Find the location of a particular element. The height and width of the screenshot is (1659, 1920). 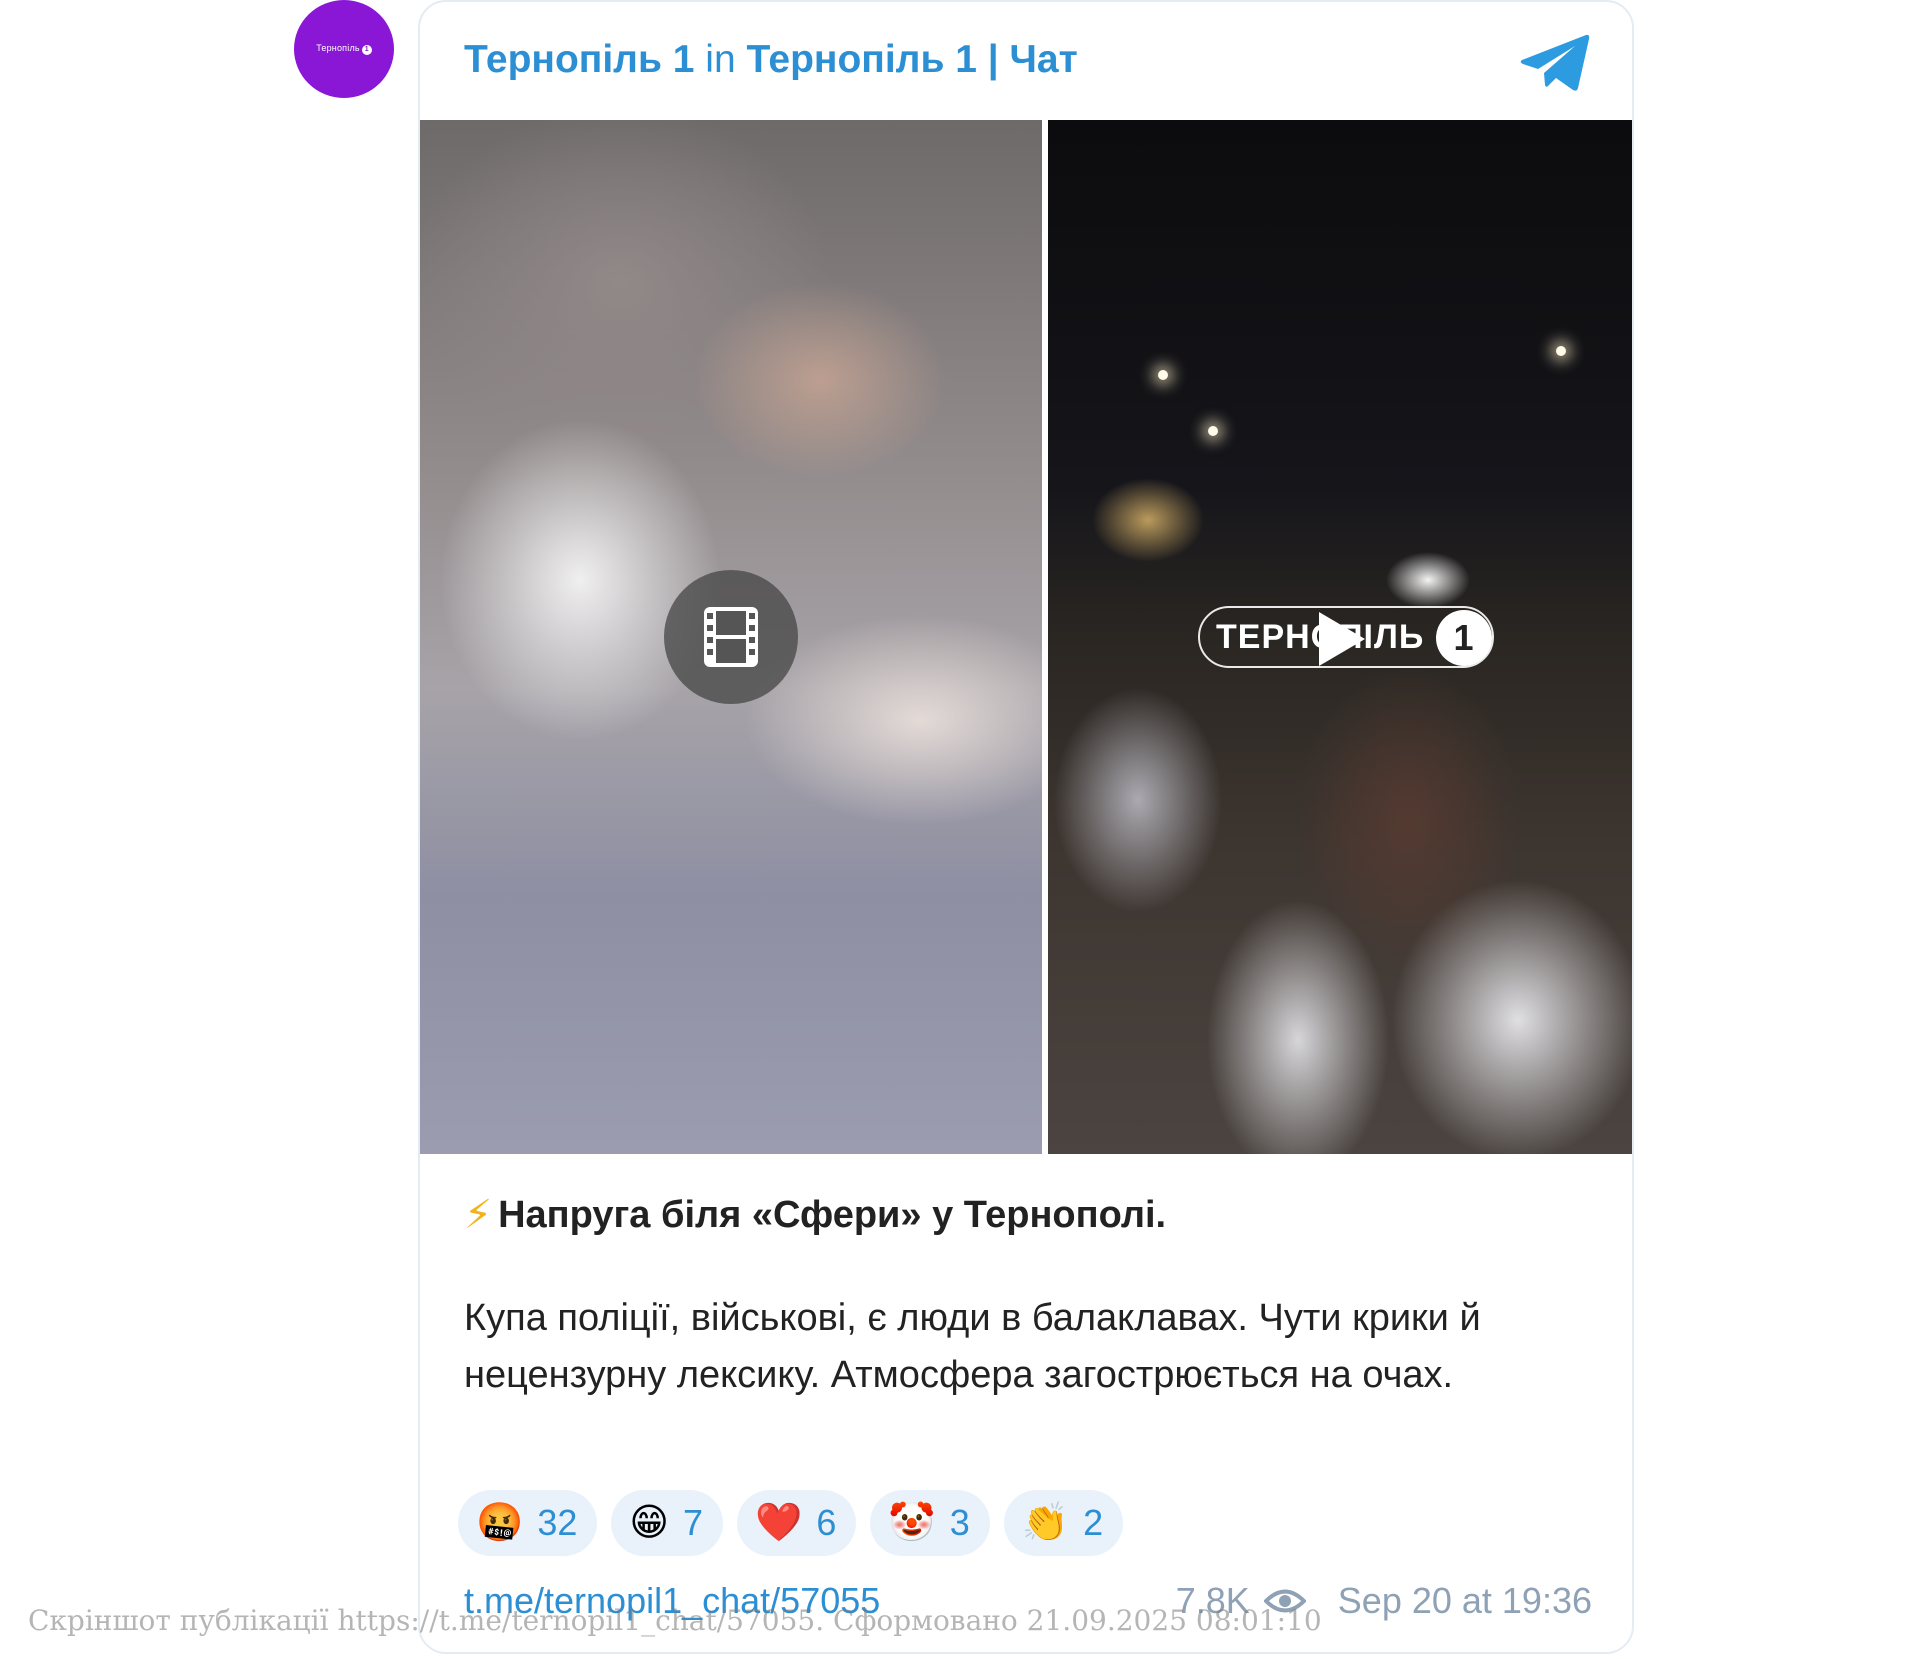

film-icon is located at coordinates (731, 637).